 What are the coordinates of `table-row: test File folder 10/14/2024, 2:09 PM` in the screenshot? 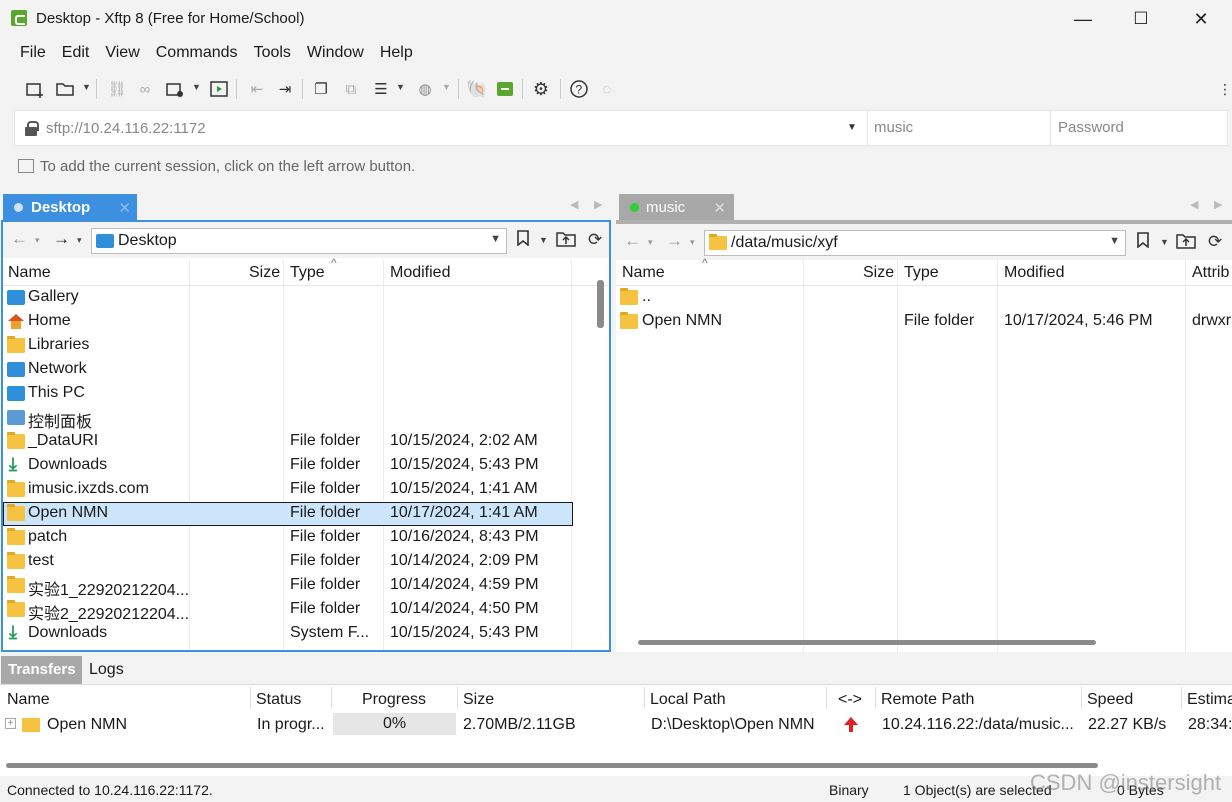 It's located at (306, 562).